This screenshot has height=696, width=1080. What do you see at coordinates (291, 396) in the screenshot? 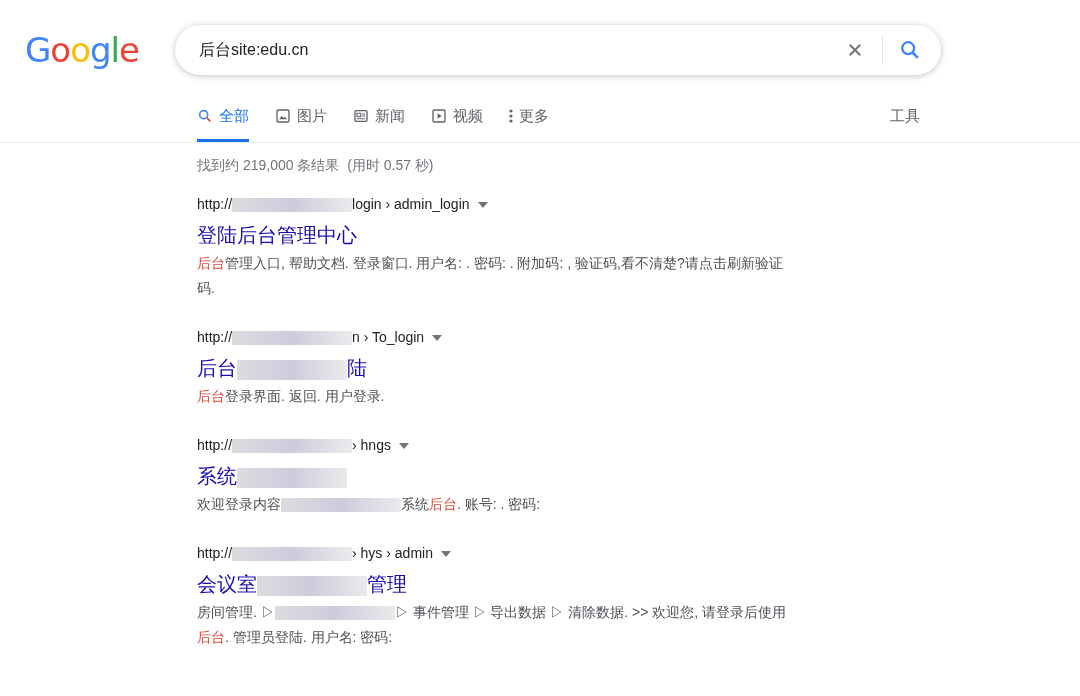
I see `result-snippet: 后台登录界面. 返回. 用户登录.` at bounding box center [291, 396].